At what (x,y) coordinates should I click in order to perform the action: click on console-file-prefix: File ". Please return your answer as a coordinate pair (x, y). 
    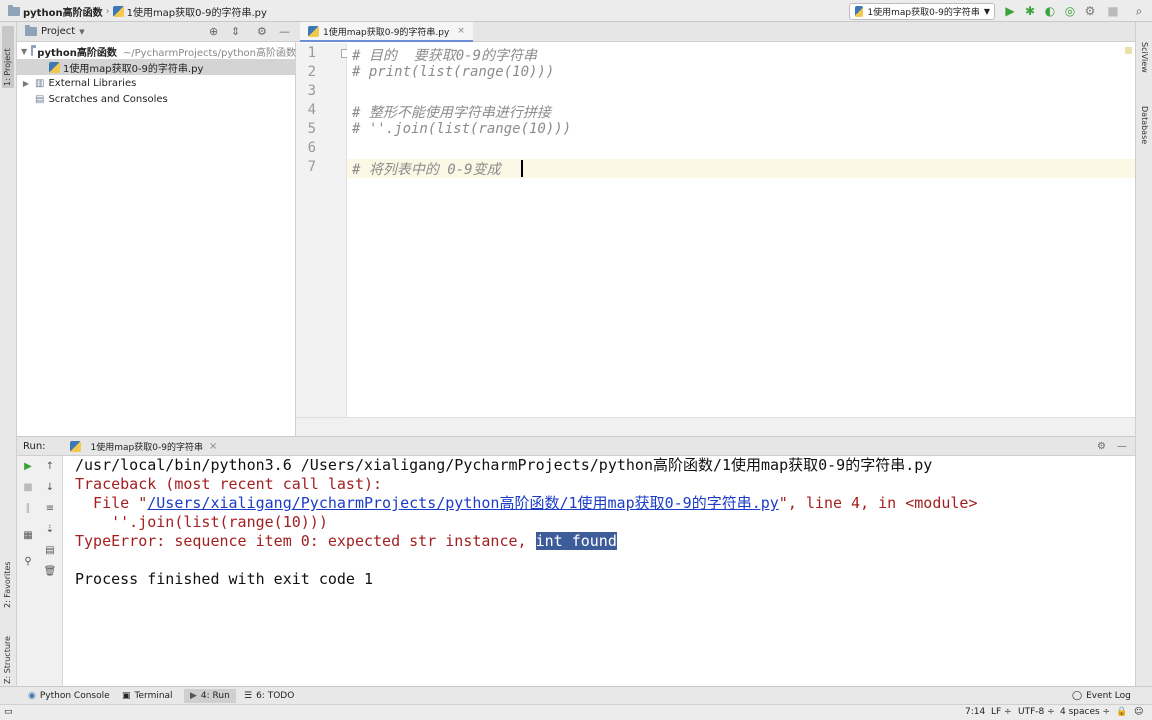
    Looking at the image, I should click on (111, 503).